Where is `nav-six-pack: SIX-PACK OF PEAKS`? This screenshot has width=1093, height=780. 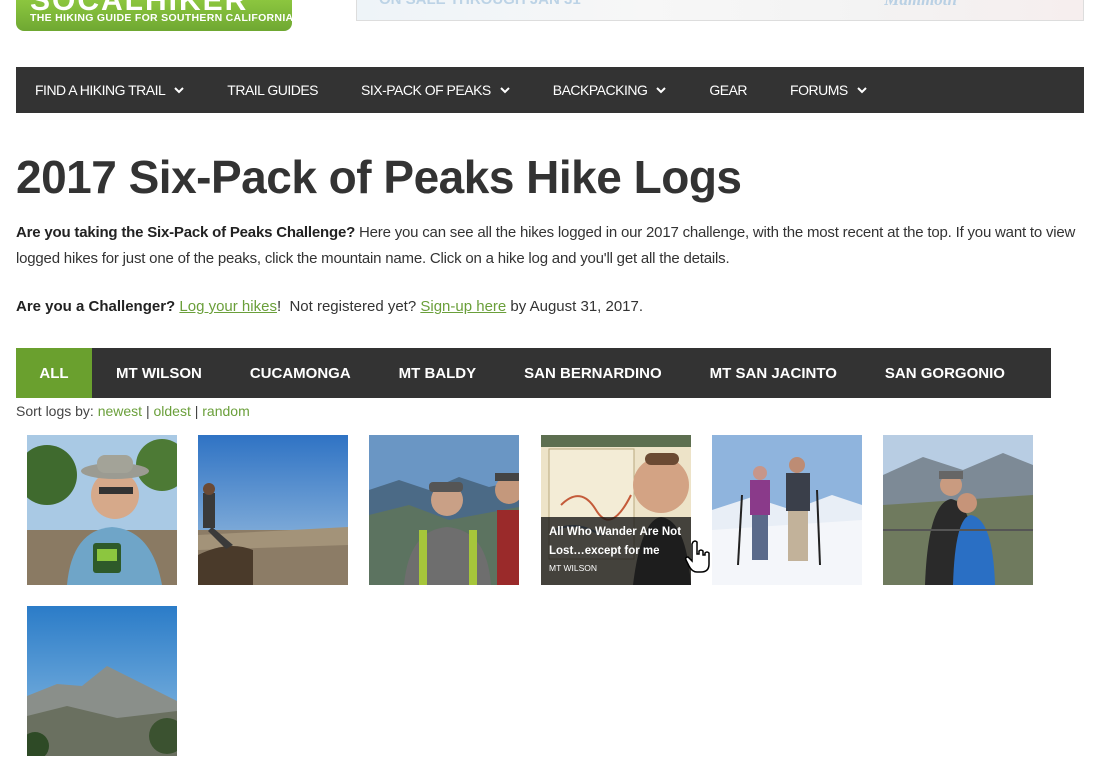 nav-six-pack: SIX-PACK OF PEAKS is located at coordinates (435, 90).